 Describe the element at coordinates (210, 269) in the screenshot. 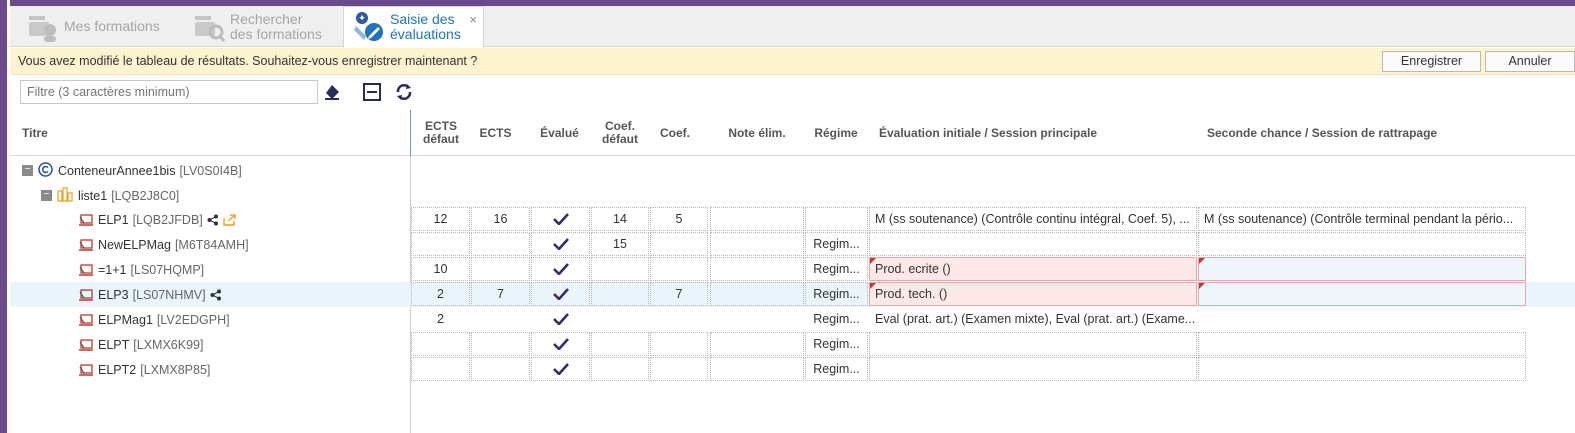

I see `table-row: =1+1 [LS07HQMP]` at that location.